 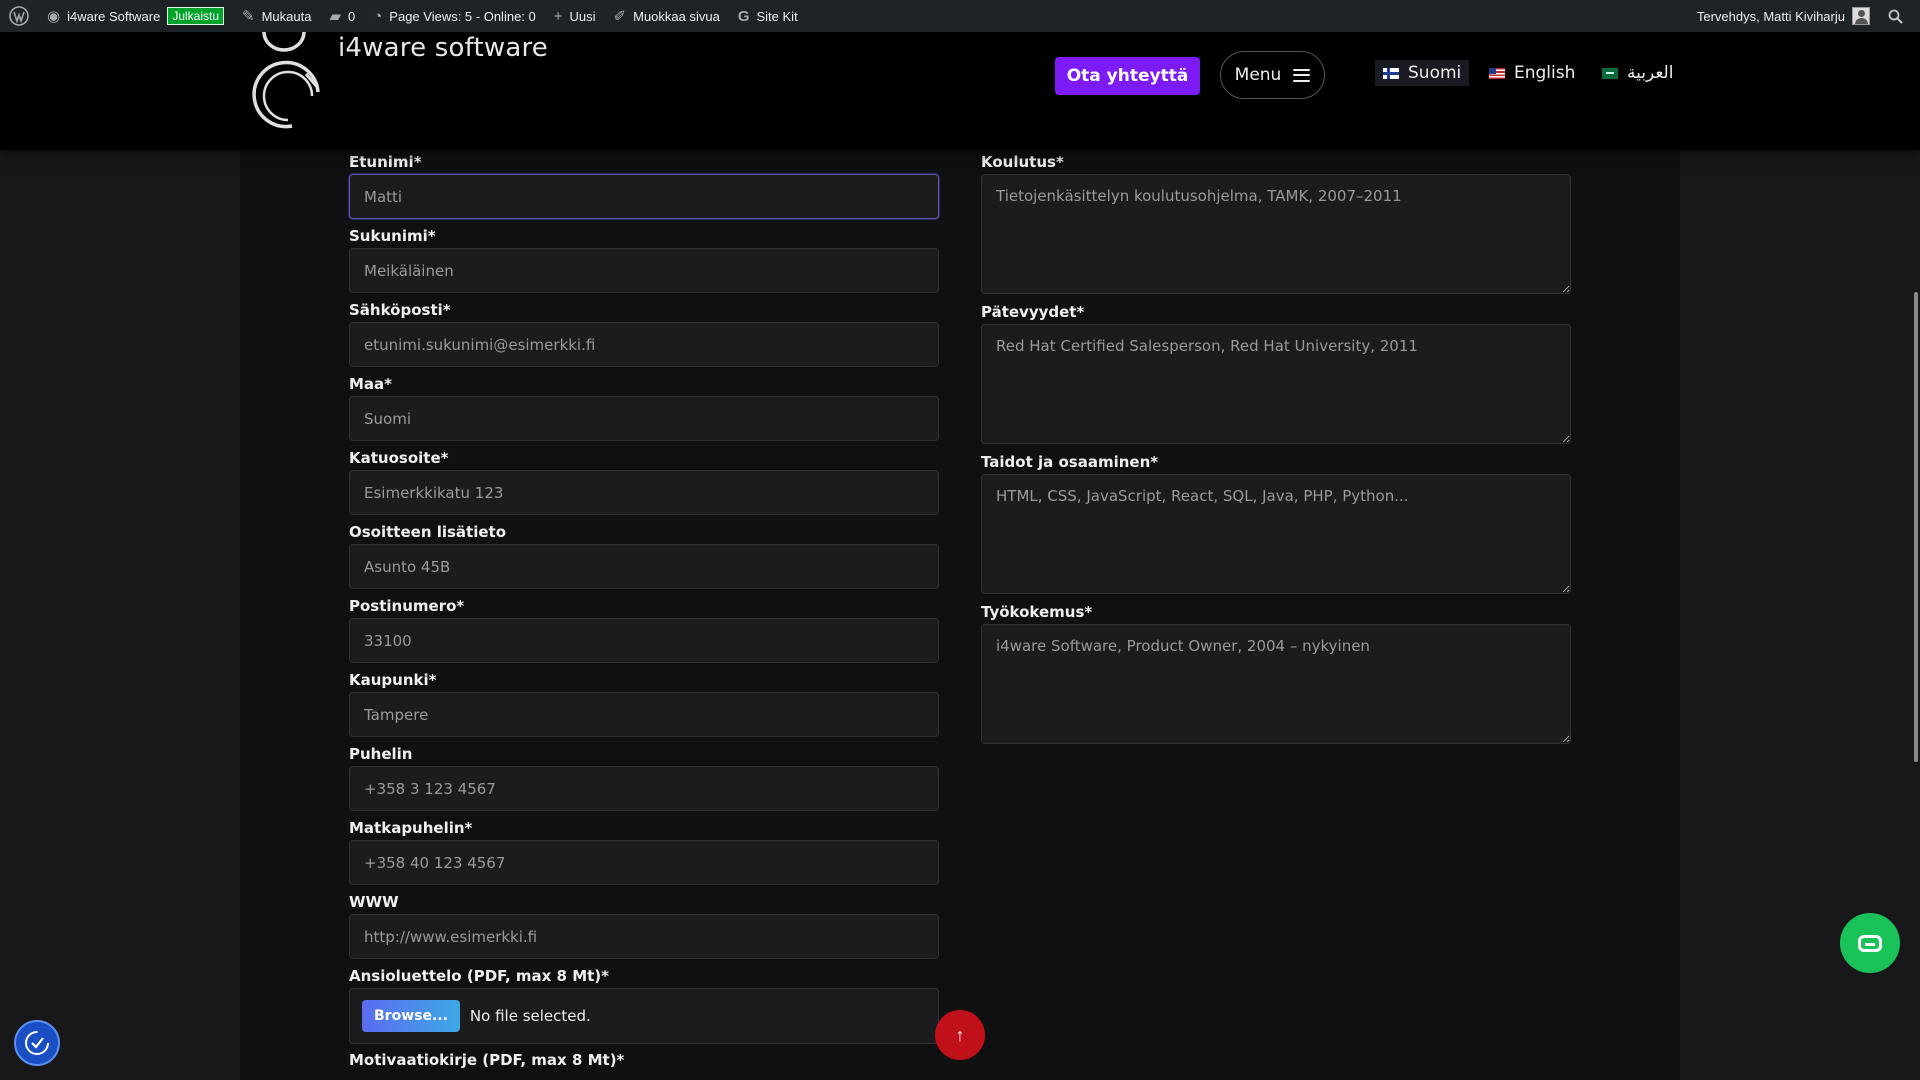 What do you see at coordinates (428, 532) in the screenshot?
I see `address-extra-label: Osoitteen lisätieto` at bounding box center [428, 532].